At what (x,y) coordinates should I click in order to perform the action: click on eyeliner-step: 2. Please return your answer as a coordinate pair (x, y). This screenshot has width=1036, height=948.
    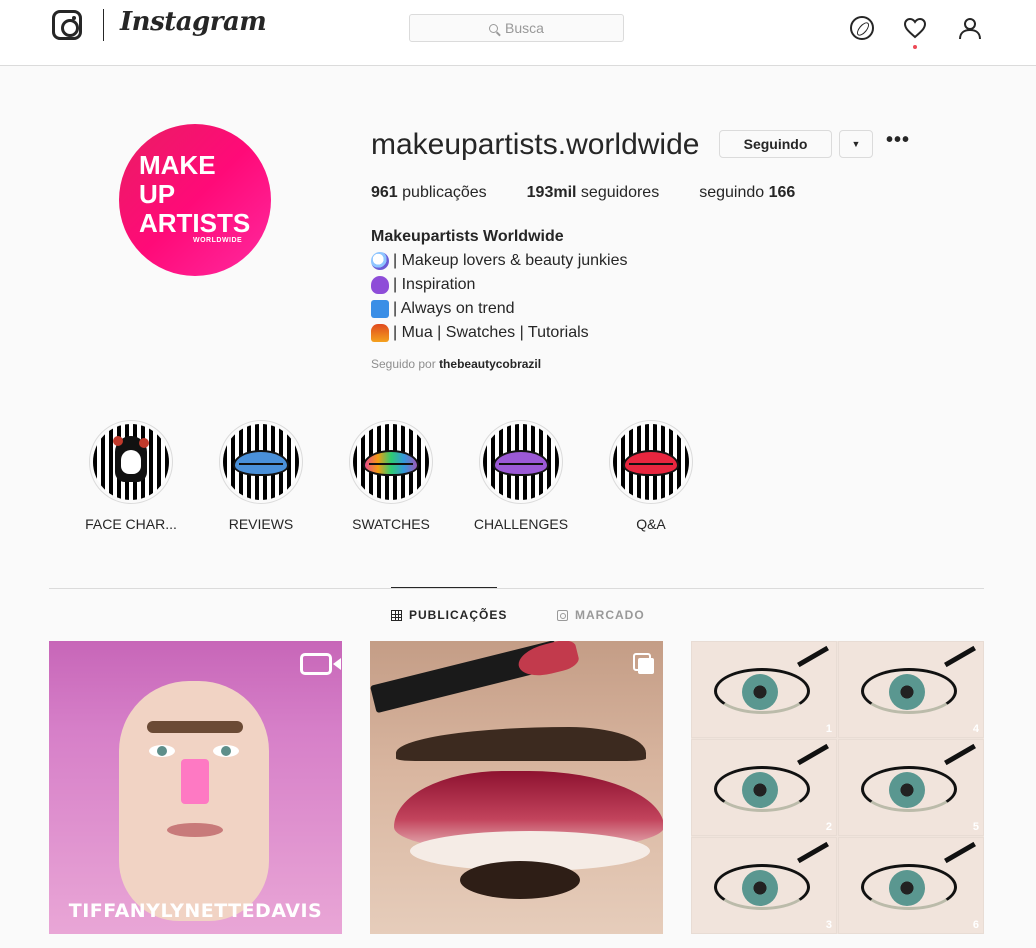
    Looking at the image, I should click on (764, 787).